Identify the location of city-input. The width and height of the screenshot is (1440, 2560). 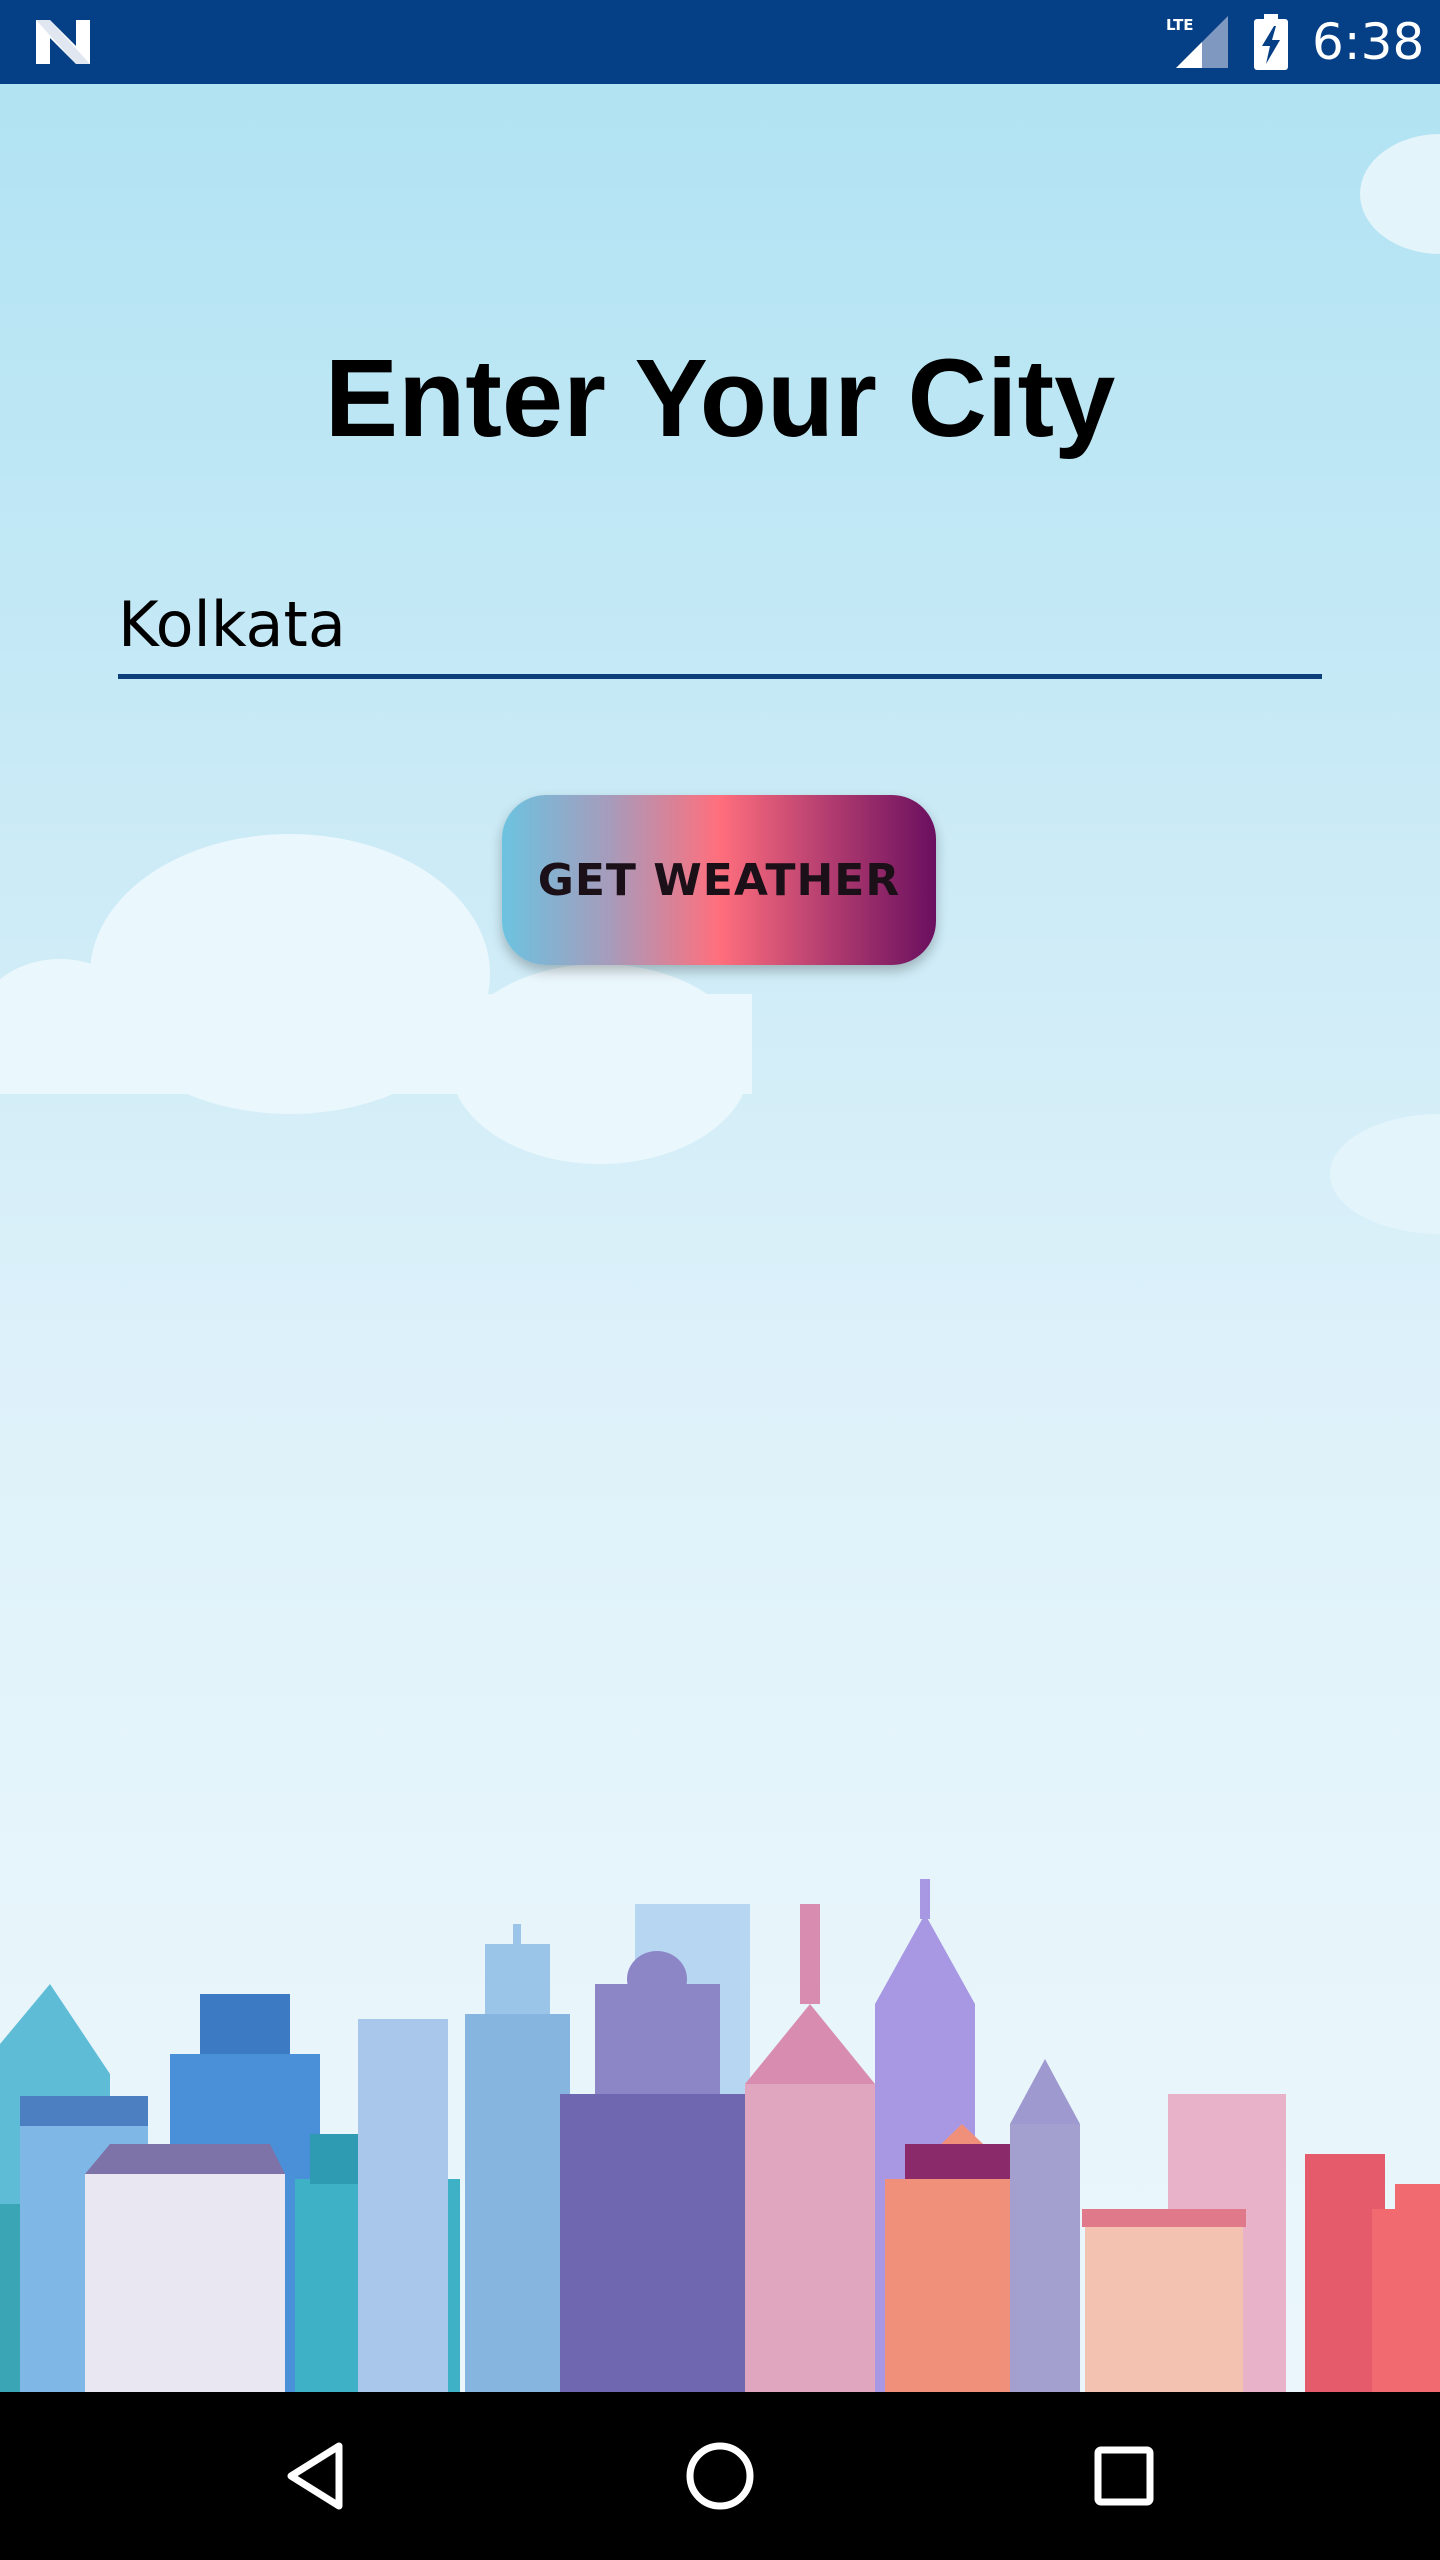
(720, 624).